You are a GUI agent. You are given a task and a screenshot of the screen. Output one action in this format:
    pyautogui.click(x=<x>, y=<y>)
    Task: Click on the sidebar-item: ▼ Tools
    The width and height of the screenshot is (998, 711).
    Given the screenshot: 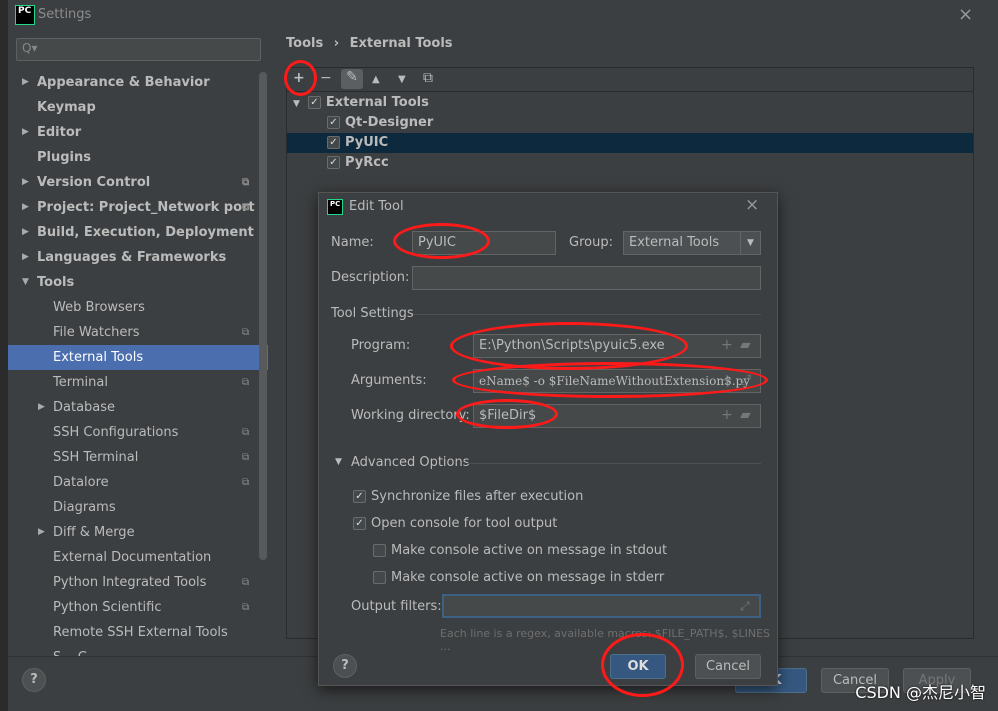 What is the action you would take?
    pyautogui.click(x=138, y=282)
    